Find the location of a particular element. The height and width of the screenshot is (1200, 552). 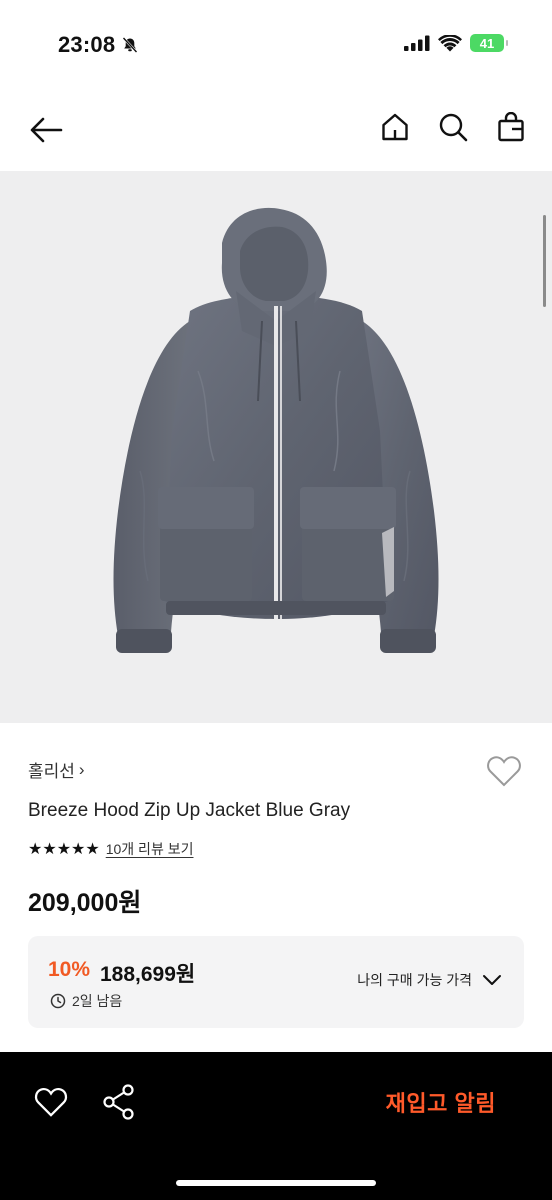

image-scroll-indicator is located at coordinates (544, 261).